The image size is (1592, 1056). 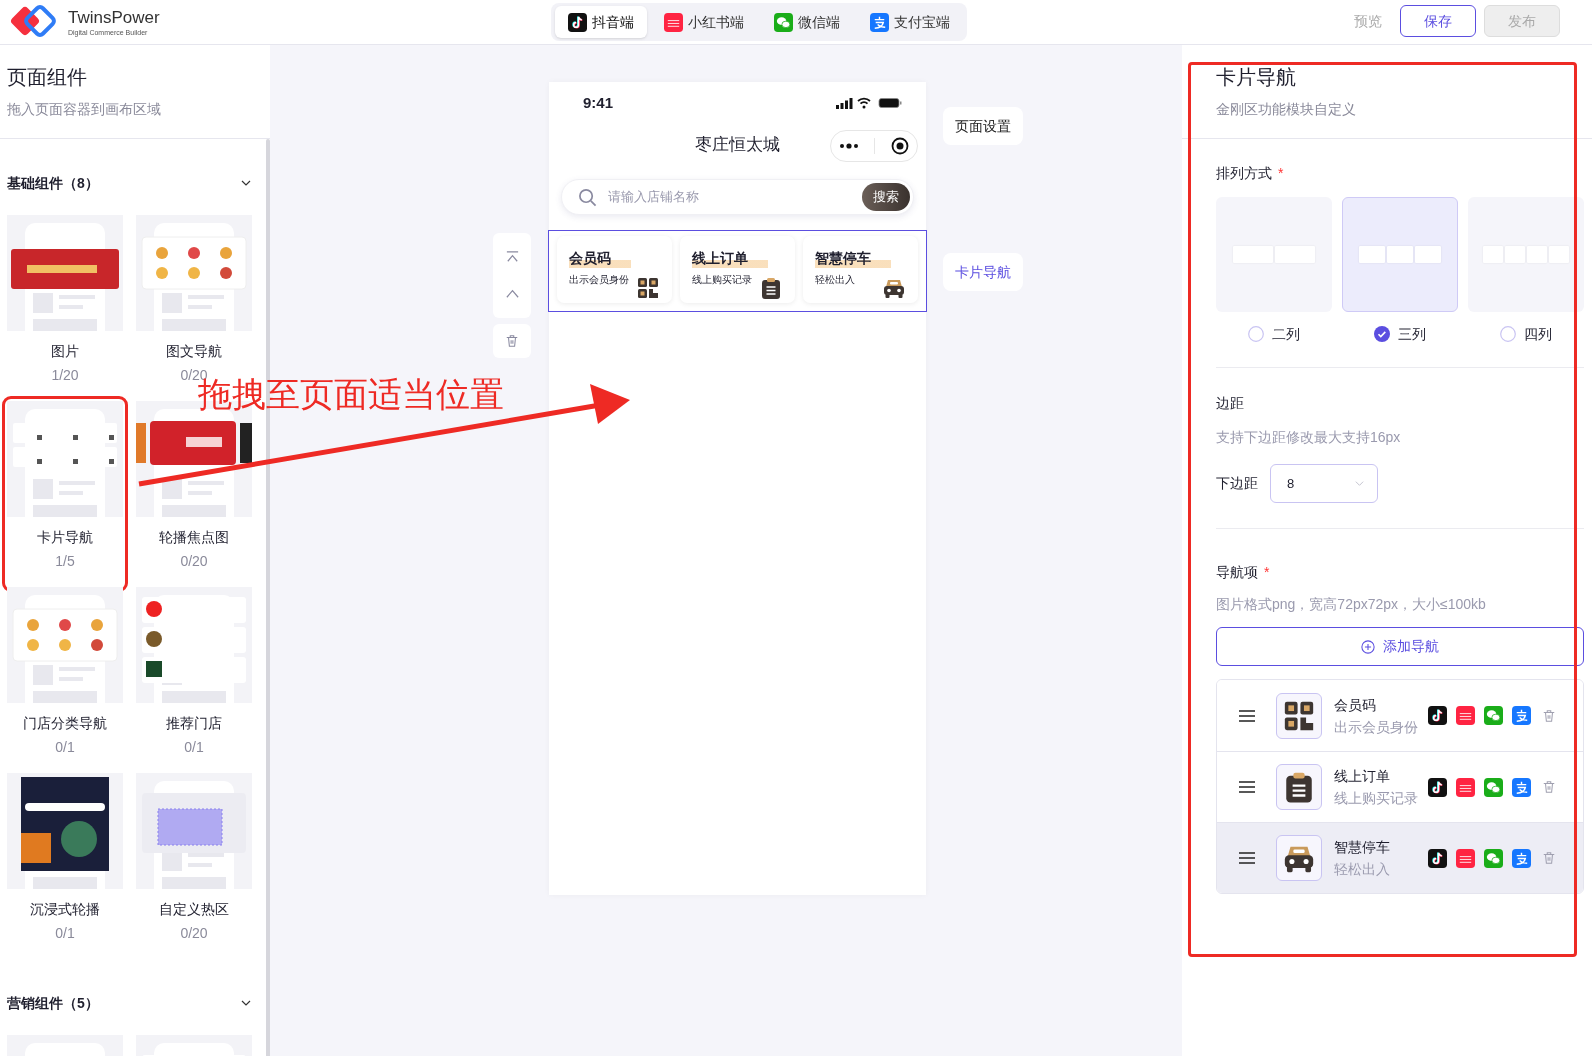 I want to click on search-icon, so click(x=587, y=197).